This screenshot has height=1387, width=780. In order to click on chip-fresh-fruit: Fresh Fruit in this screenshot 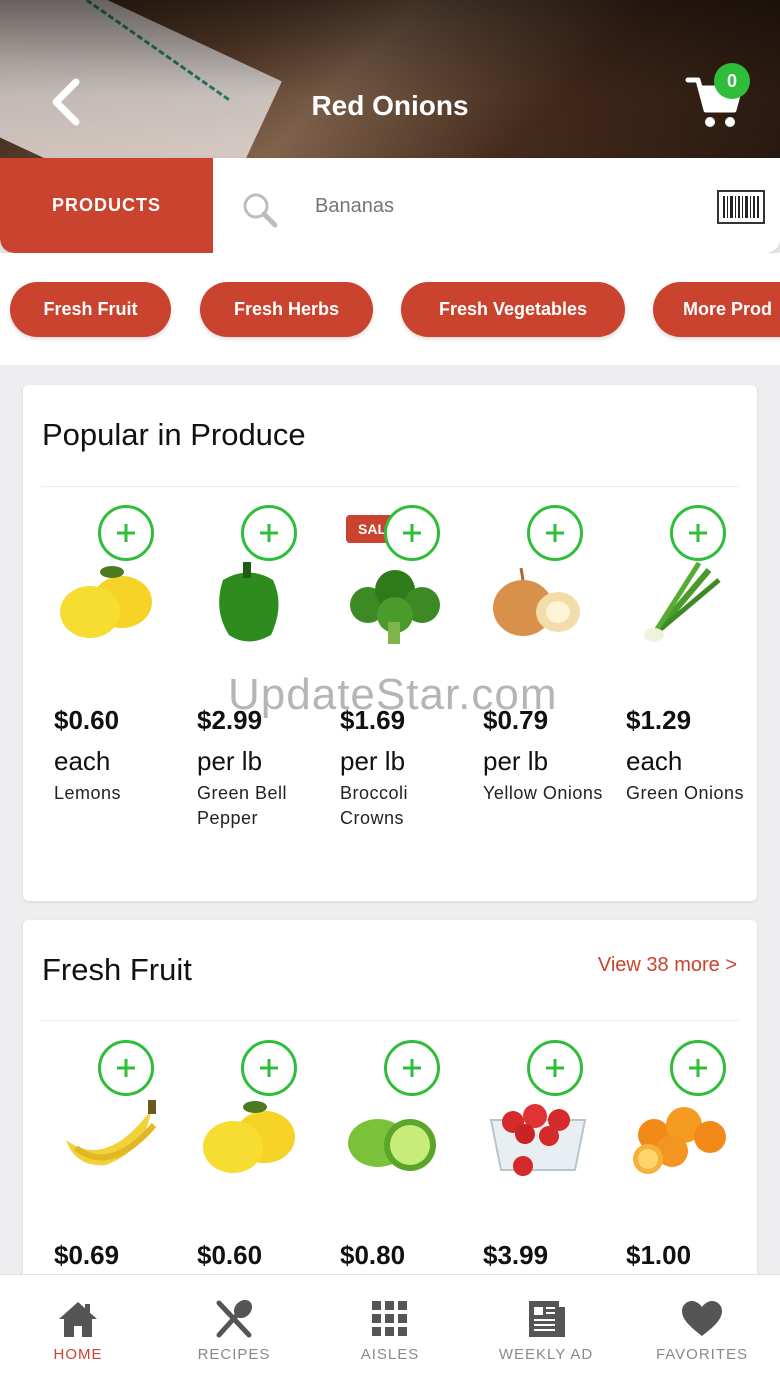, I will do `click(90, 309)`.